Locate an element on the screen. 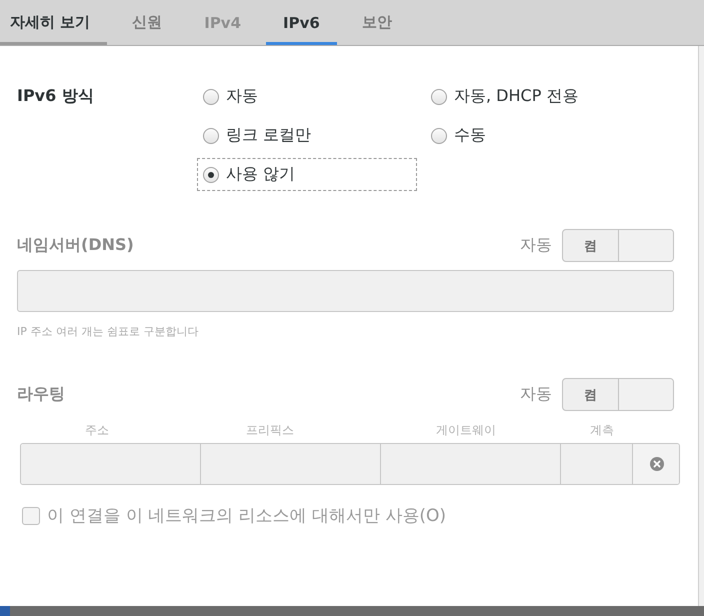  section-title: 라우팅 is located at coordinates (41, 394).